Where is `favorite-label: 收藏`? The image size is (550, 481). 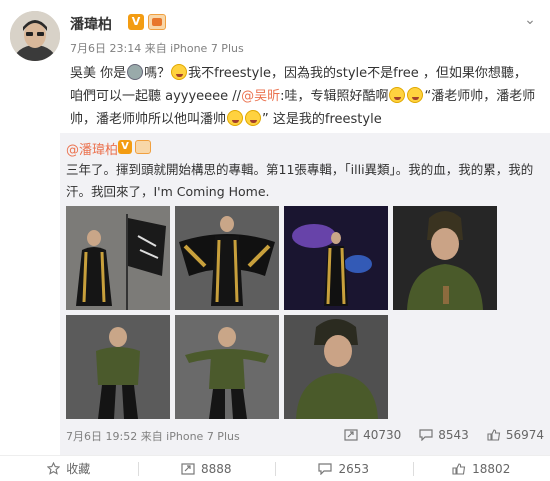
favorite-label: 收藏 is located at coordinates (78, 469).